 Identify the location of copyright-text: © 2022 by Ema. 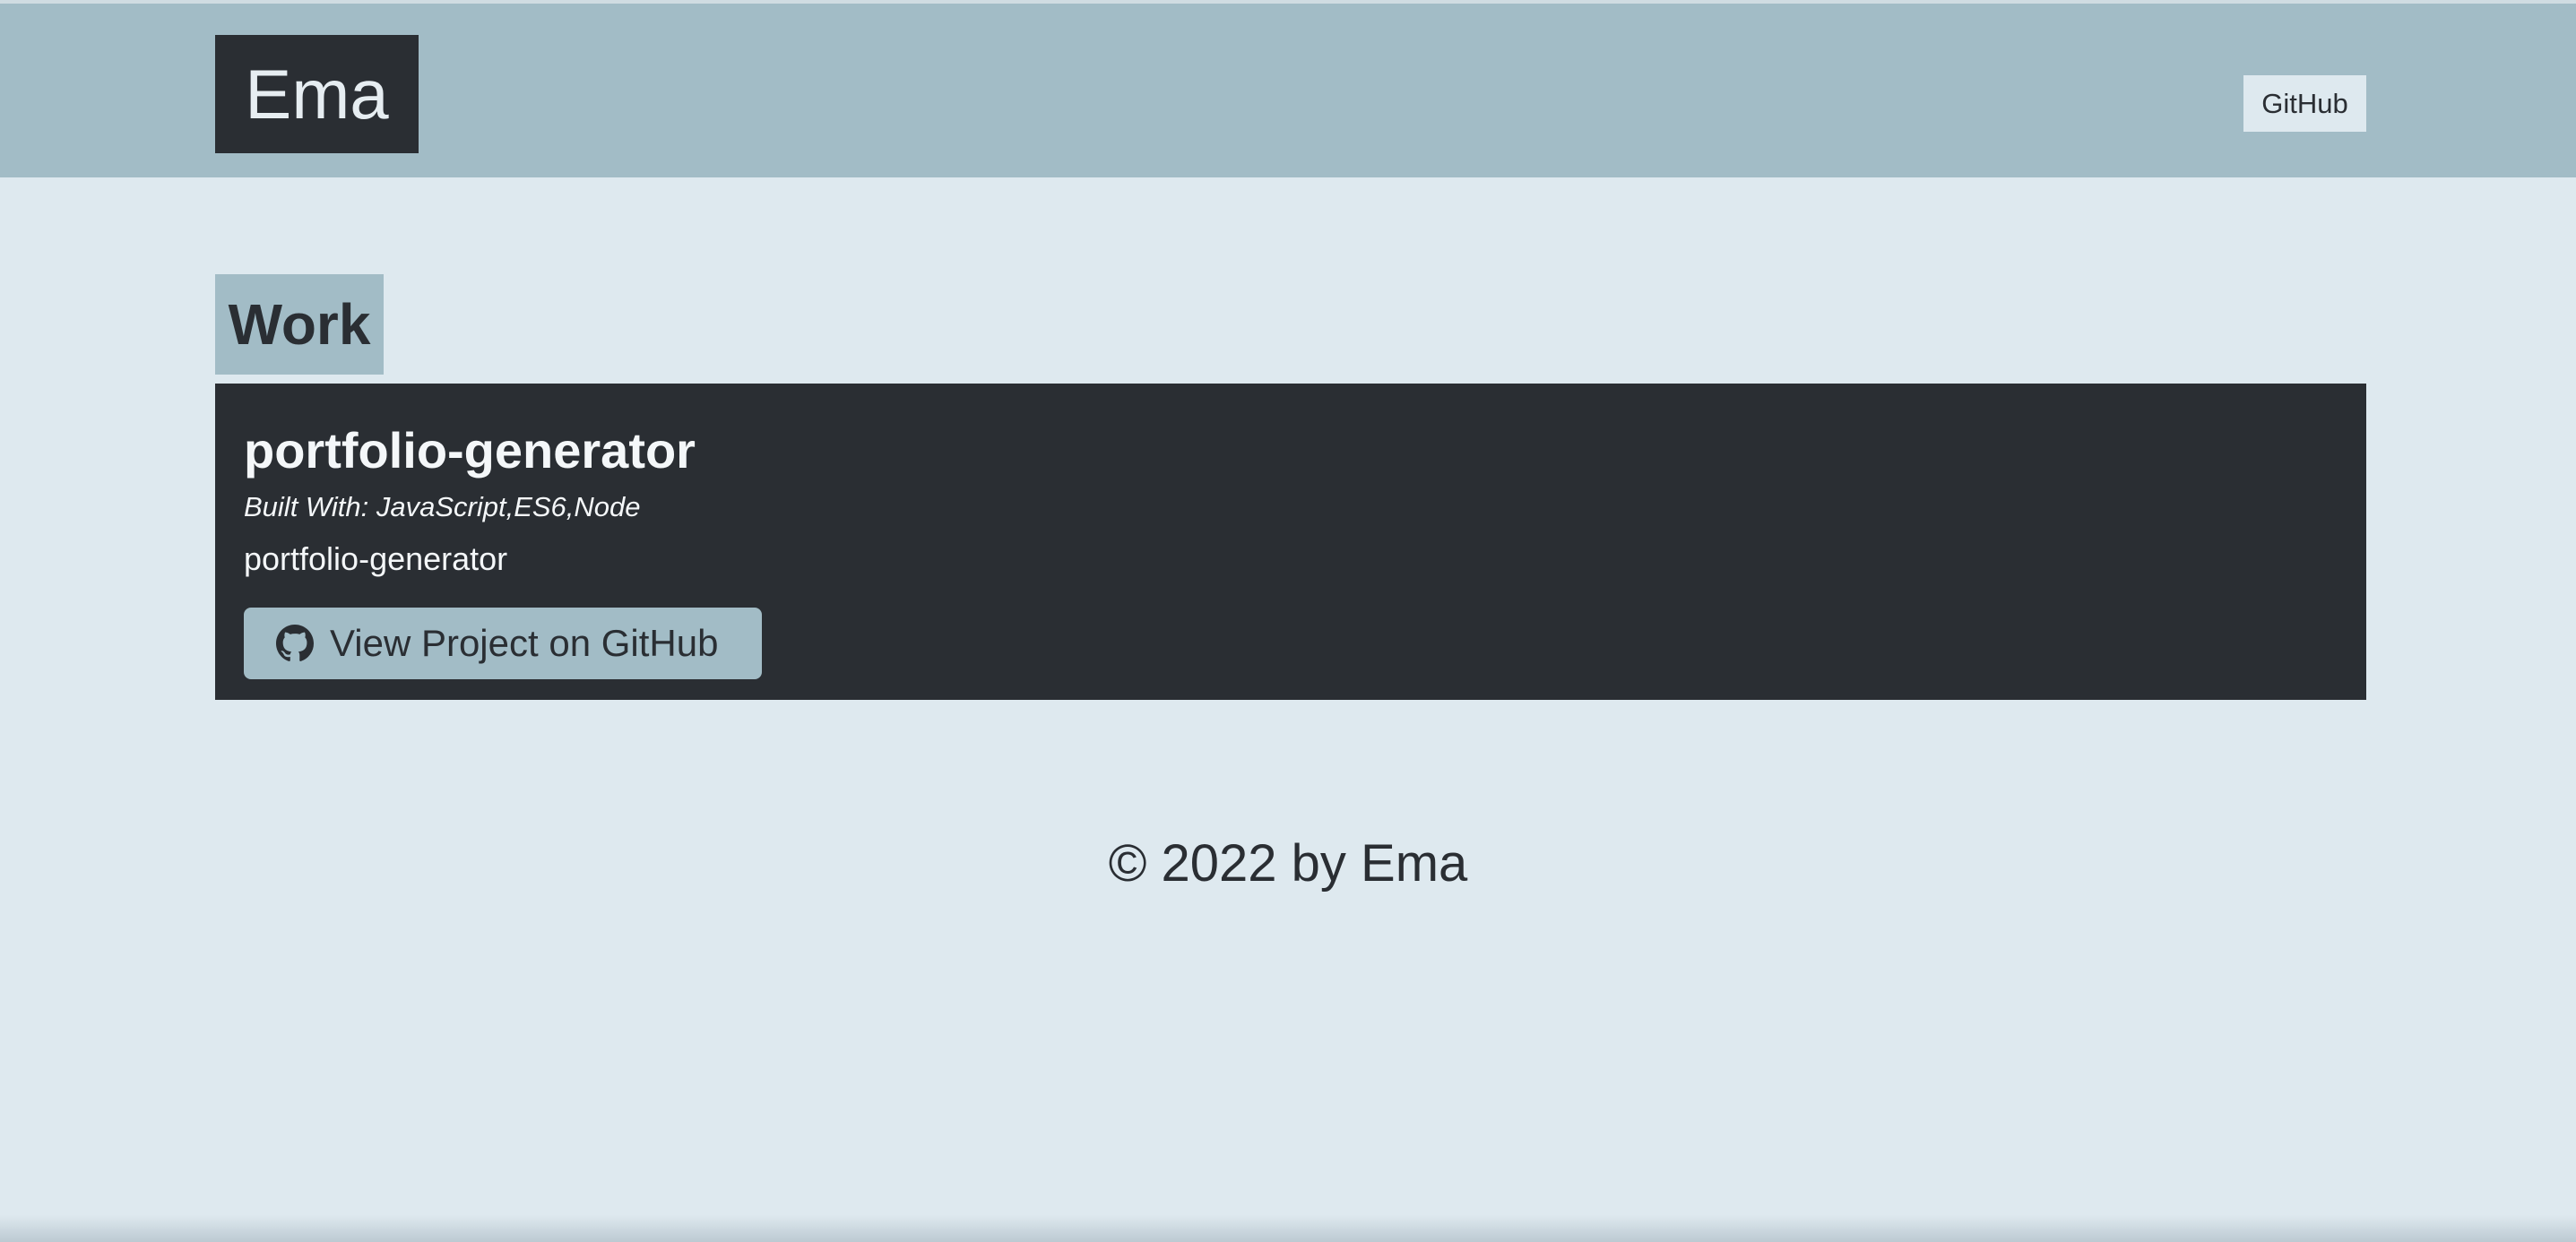
(1288, 864).